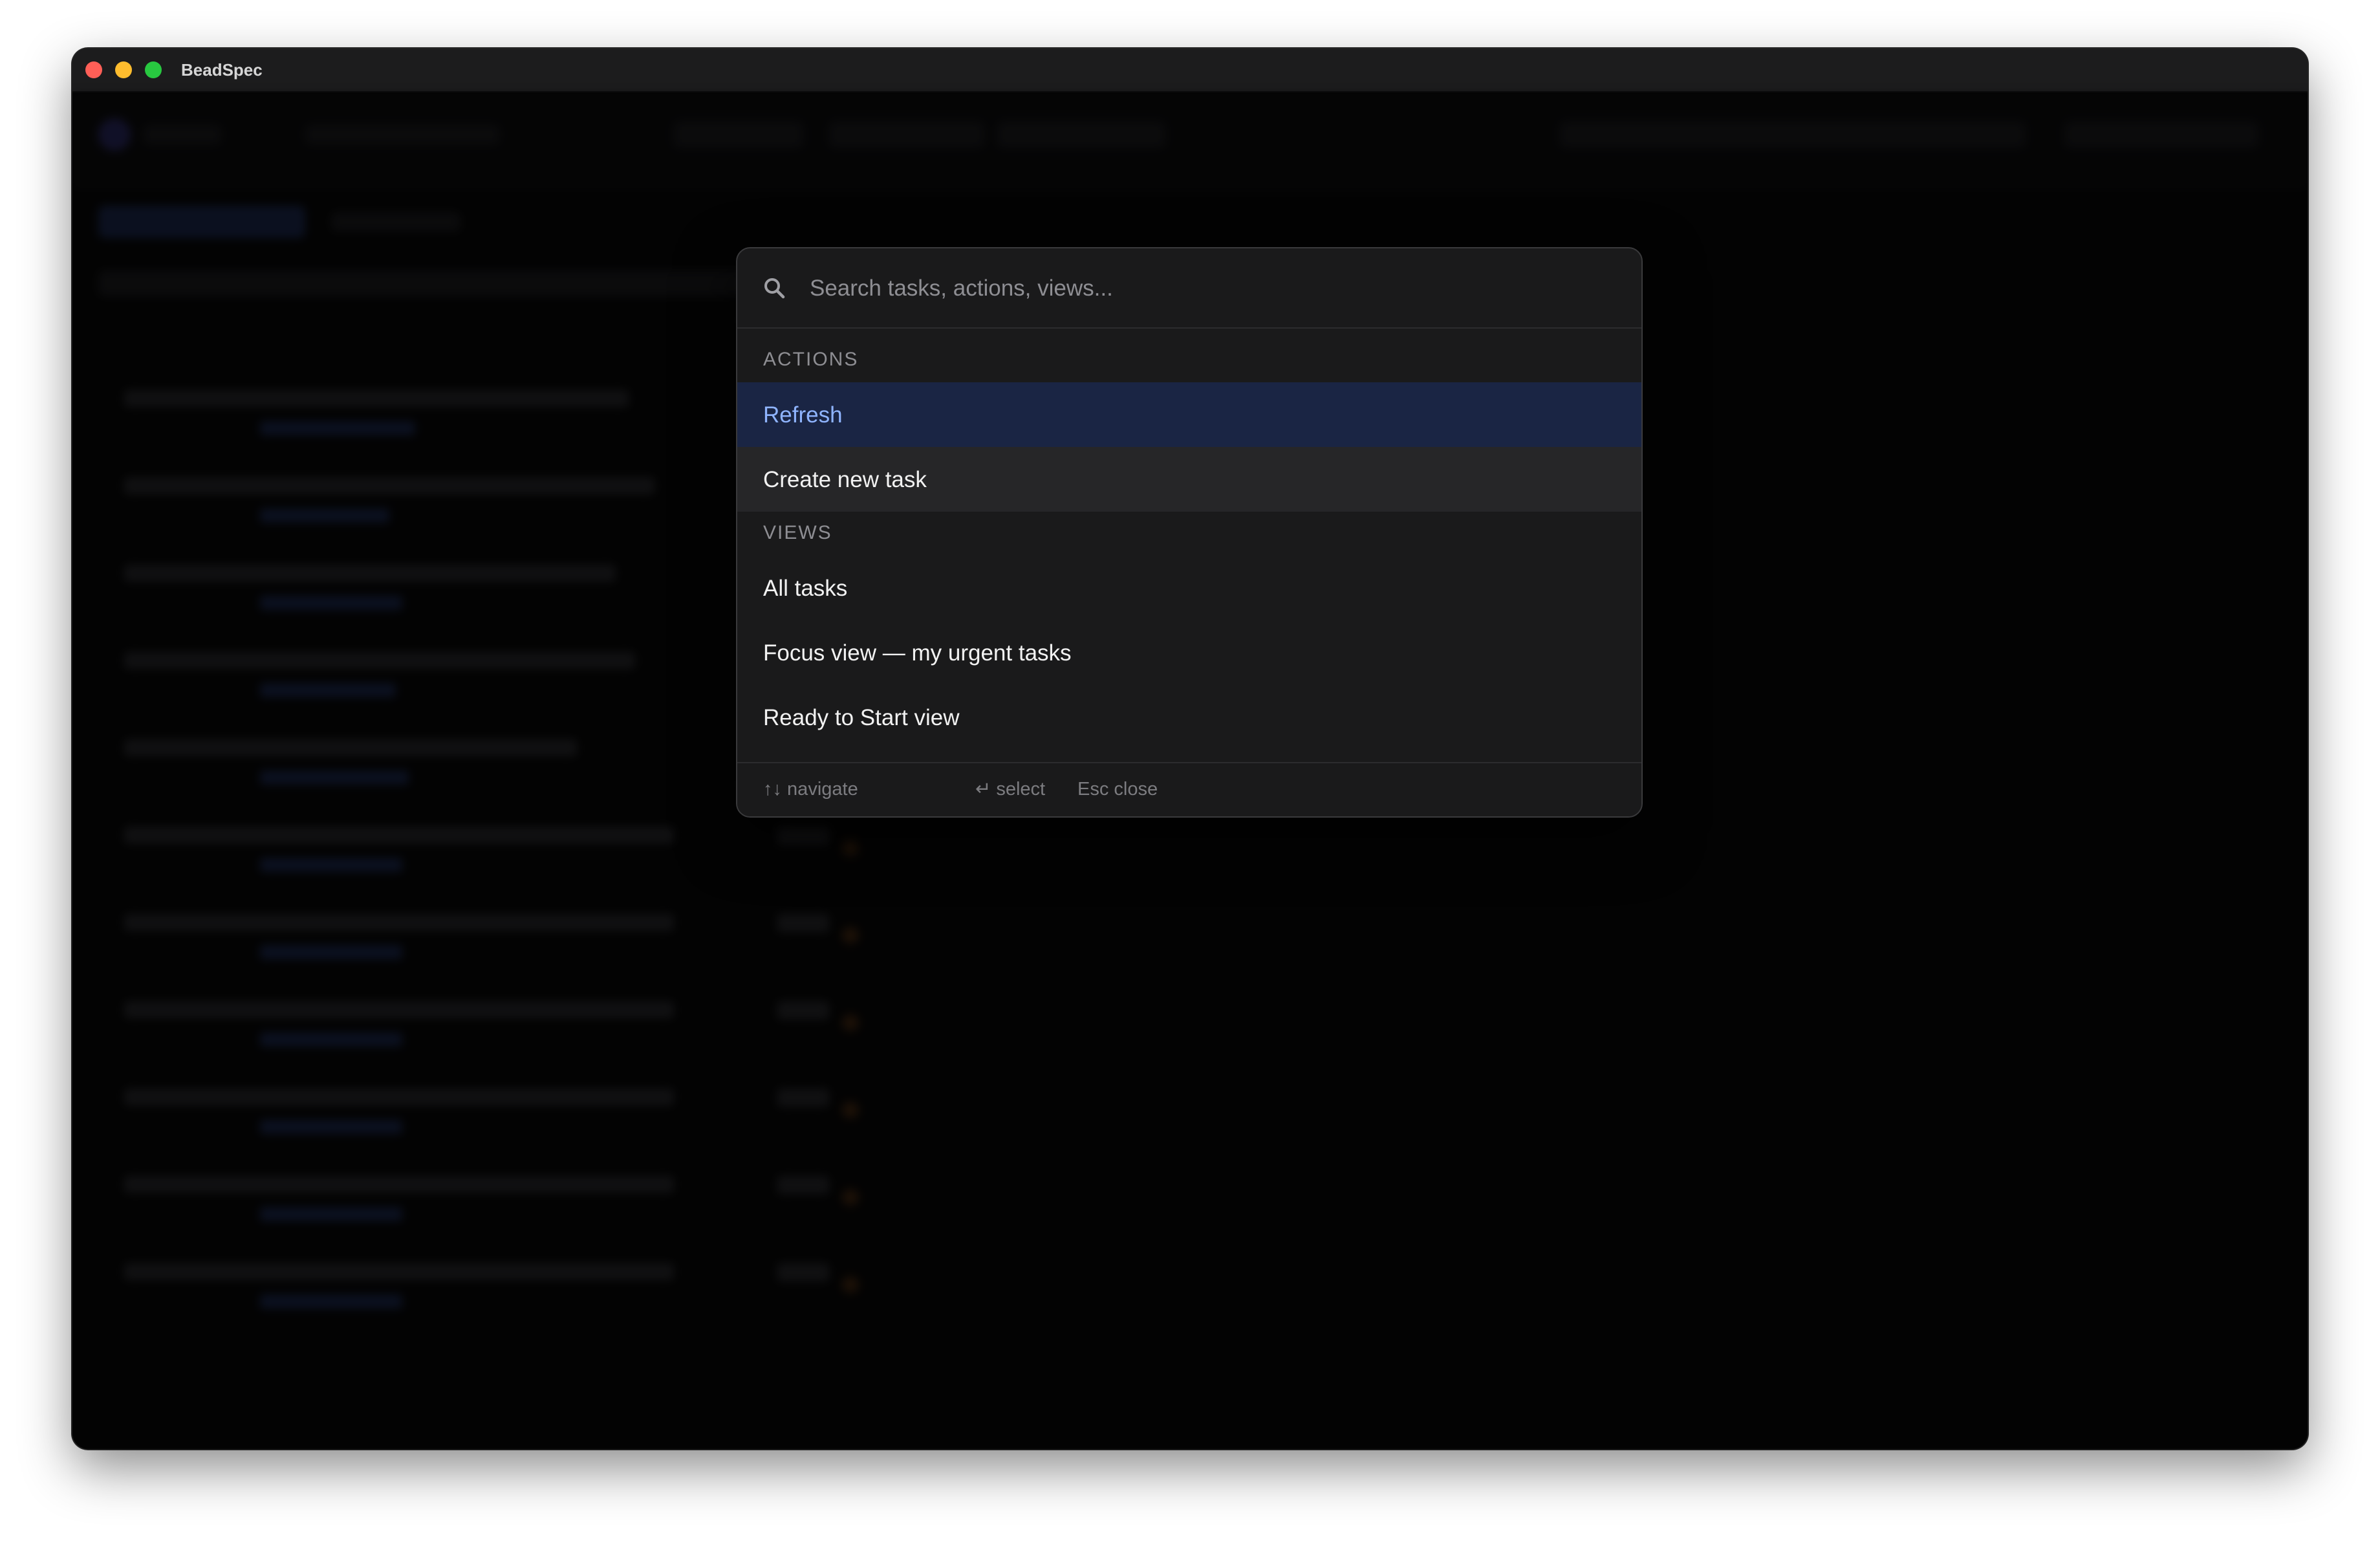  Describe the element at coordinates (1189, 717) in the screenshot. I see `command-item-ready-to-start-view: Ready to Start view` at that location.